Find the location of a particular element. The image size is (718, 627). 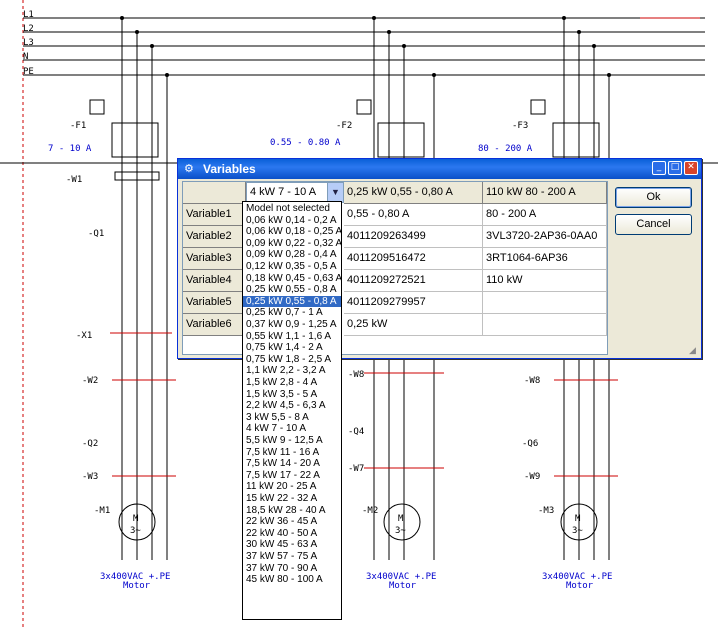

fuse-tag-f1: -F1 is located at coordinates (78, 126).